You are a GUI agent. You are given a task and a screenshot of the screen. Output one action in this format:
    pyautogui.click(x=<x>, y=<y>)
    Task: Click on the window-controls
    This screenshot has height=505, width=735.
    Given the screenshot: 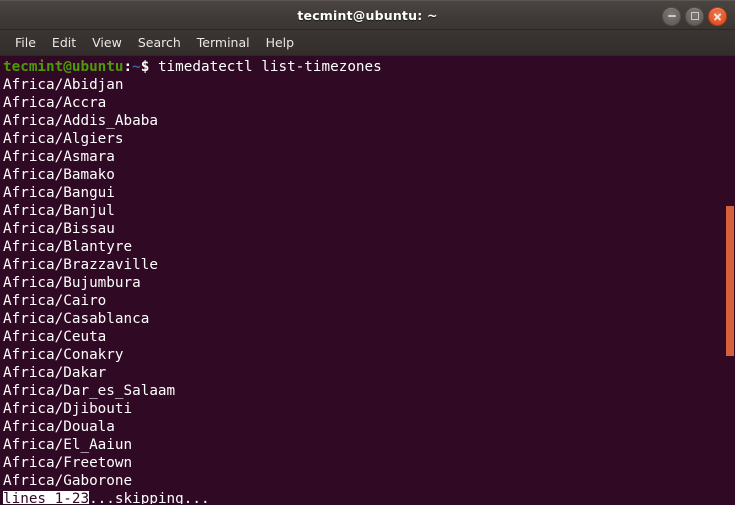 What is the action you would take?
    pyautogui.click(x=694, y=16)
    